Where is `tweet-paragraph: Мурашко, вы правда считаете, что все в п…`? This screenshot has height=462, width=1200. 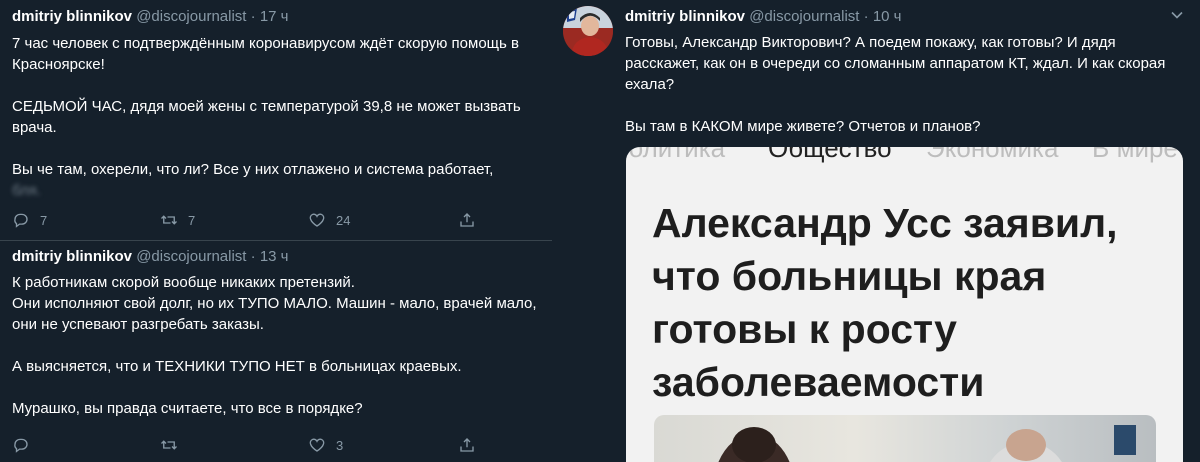 tweet-paragraph: Мурашко, вы правда считаете, что все в п… is located at coordinates (187, 408).